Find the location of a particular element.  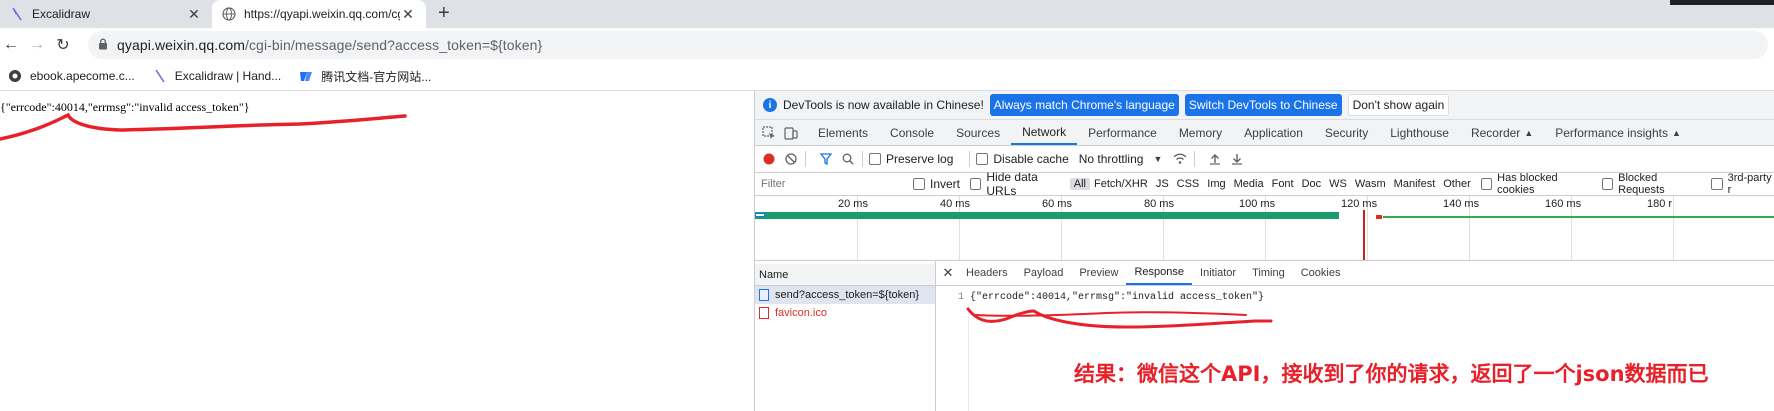

tab-title: https://qyapi.weixin.qq.com/cg is located at coordinates (322, 14).